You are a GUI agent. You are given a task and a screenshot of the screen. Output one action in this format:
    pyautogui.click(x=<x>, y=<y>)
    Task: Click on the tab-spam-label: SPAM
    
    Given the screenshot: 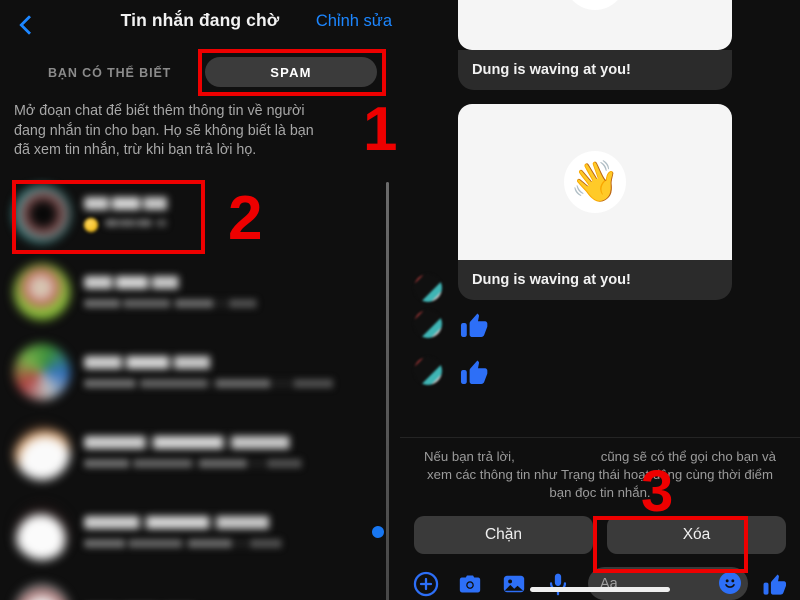 What is the action you would take?
    pyautogui.click(x=291, y=72)
    